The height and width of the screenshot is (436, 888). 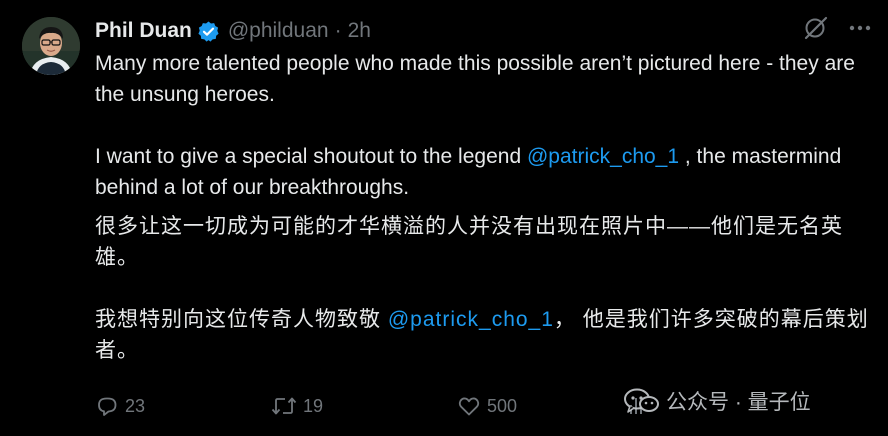 I want to click on watermark-text: 公众号 · 量子位, so click(x=738, y=402).